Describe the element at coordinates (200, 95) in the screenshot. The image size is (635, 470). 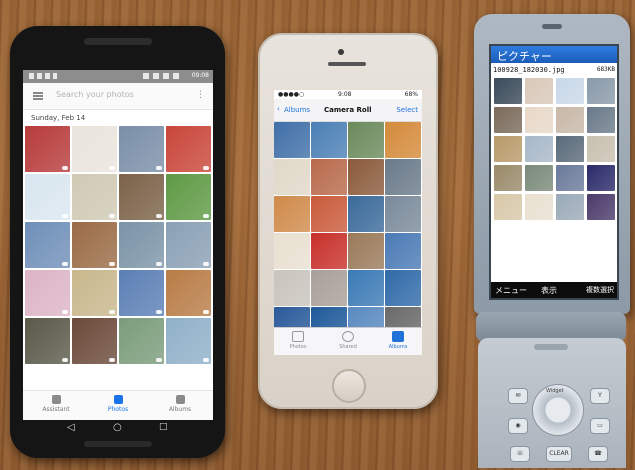
I see `more-options-icon: ⋮` at that location.